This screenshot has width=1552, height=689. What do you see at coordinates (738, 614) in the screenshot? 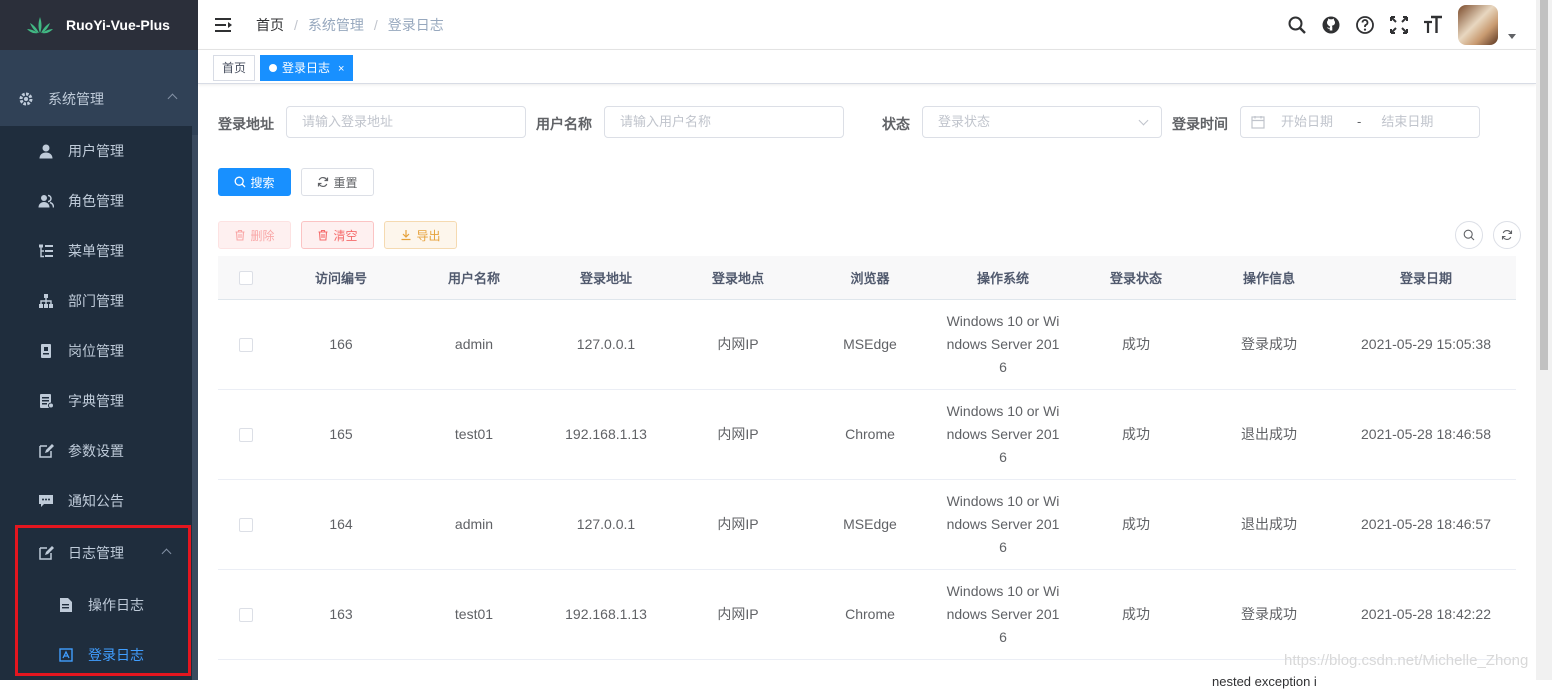
I see `cell-location: 内网IP` at bounding box center [738, 614].